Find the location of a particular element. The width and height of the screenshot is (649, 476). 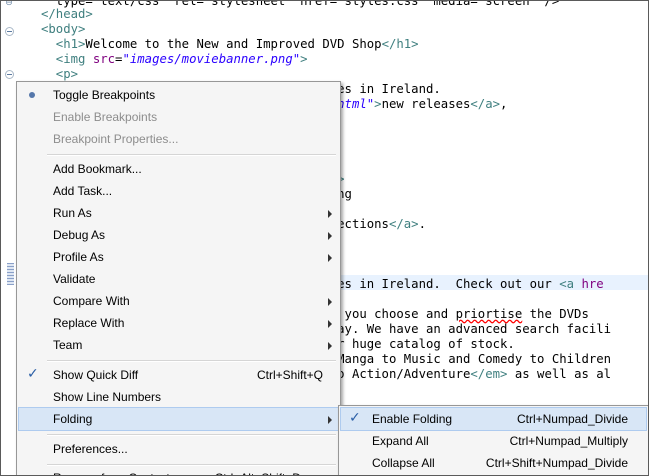

menu-item-label: Enable Breakpoints is located at coordinates (105, 117).